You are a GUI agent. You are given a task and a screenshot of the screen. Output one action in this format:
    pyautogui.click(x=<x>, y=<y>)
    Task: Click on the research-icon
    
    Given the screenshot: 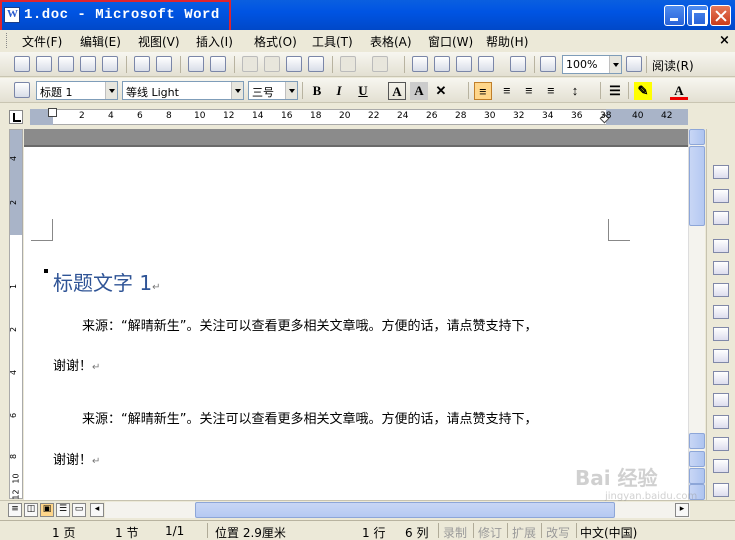 What is the action you would take?
    pyautogui.click(x=218, y=64)
    